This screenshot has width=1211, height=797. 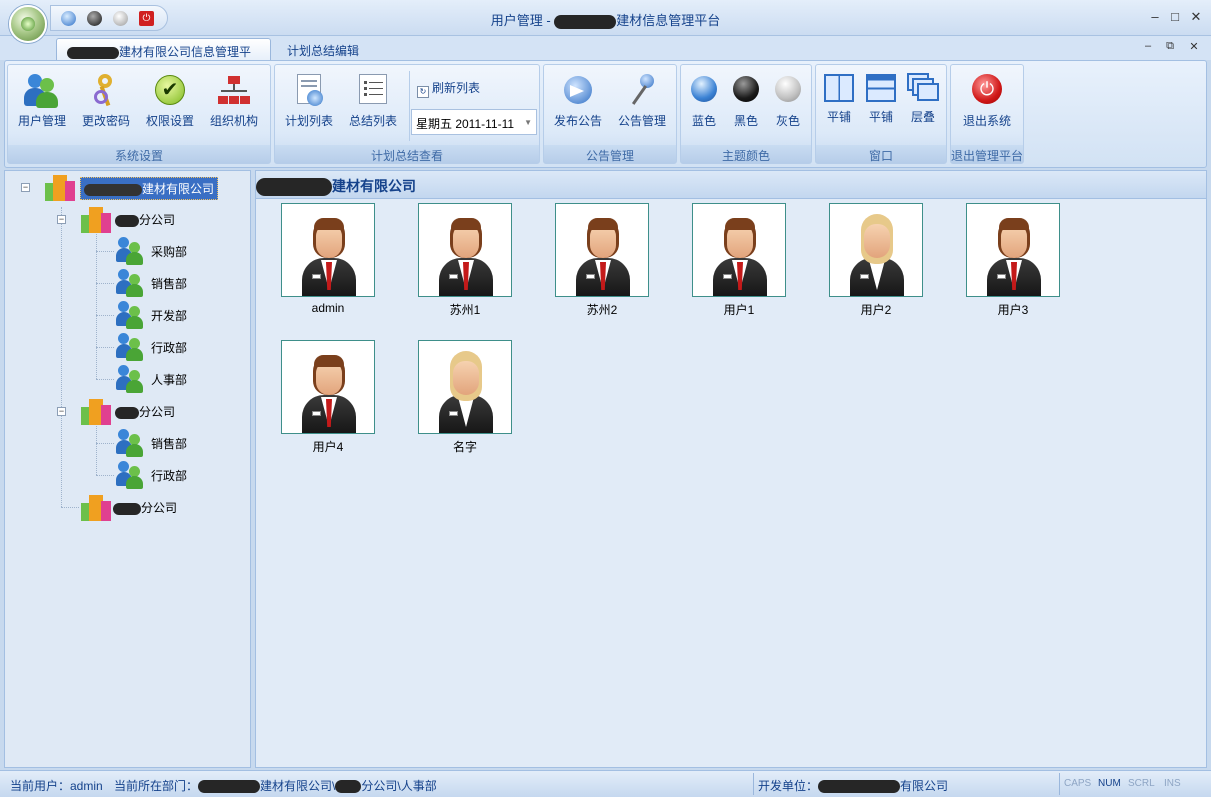 I want to click on group-system-settings: 用户管理 更改密码 ✔ 权限设置 组织机构 系统设置, so click(x=139, y=114).